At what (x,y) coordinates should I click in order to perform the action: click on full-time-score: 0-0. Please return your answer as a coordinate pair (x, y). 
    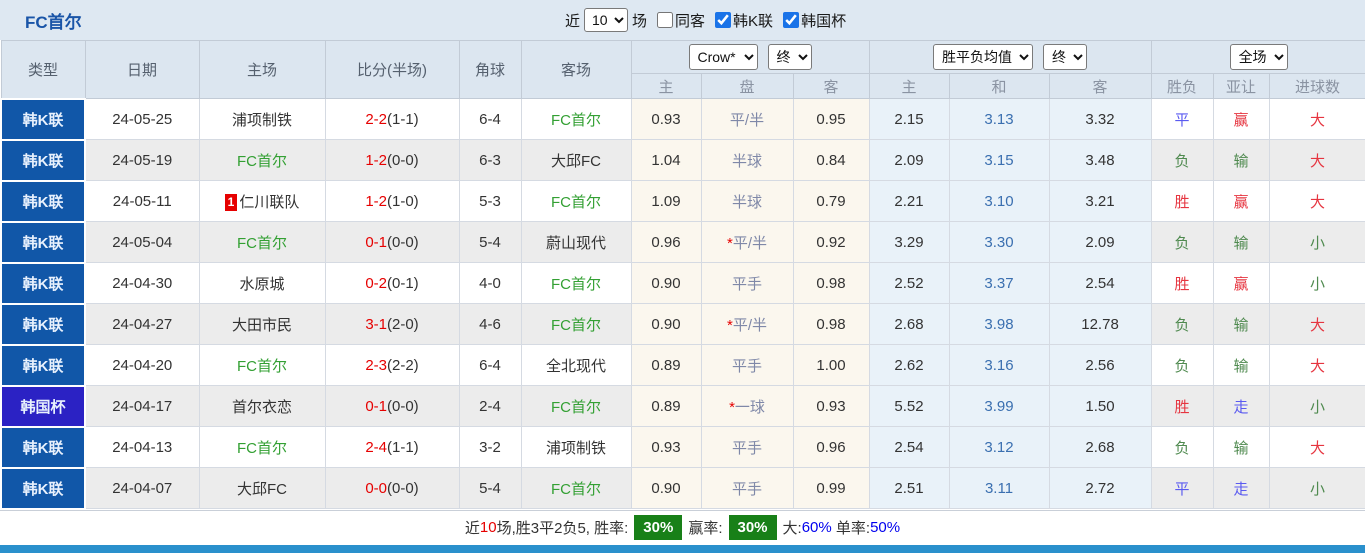
    Looking at the image, I should click on (376, 488).